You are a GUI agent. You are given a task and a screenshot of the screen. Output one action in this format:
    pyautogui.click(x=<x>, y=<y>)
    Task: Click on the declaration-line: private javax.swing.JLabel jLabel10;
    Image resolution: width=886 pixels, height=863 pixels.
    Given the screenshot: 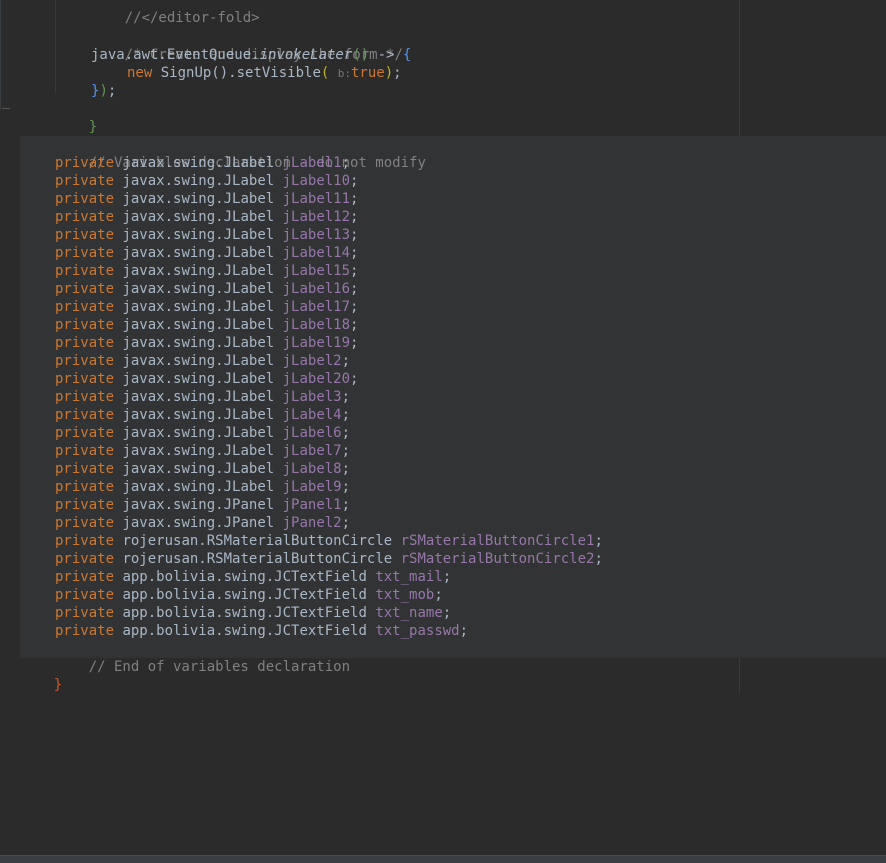 What is the action you would take?
    pyautogui.click(x=206, y=181)
    